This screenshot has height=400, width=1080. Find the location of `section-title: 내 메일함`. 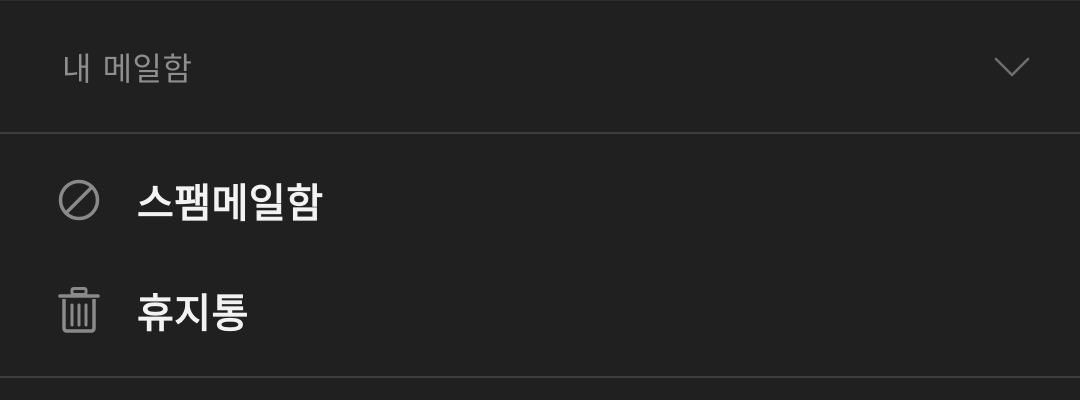

section-title: 내 메일함 is located at coordinates (127, 68).